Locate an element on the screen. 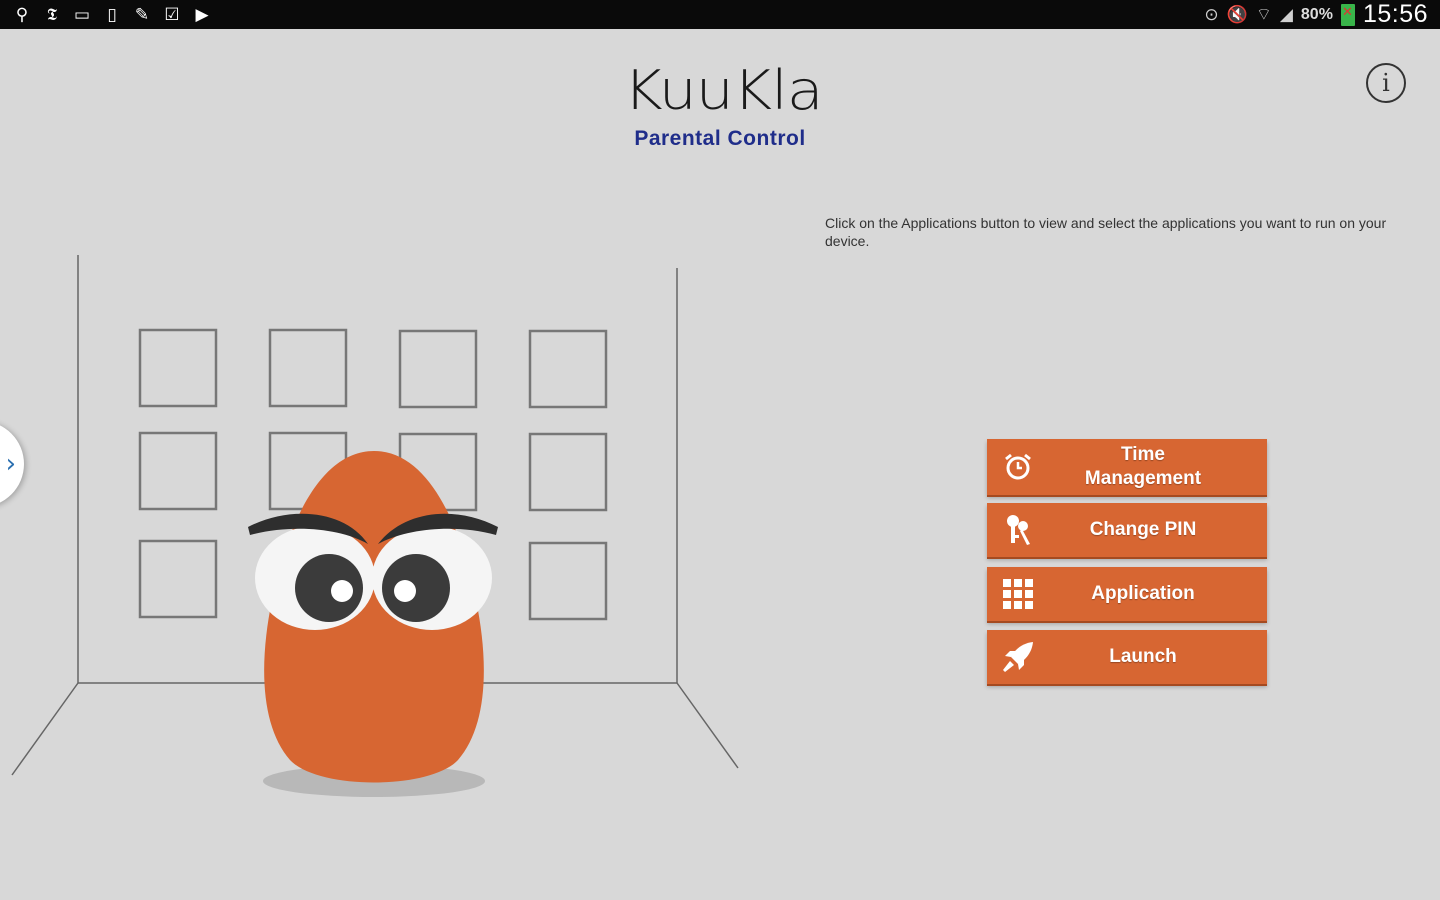 This screenshot has width=1440, height=900. app-logo: KuuKla is located at coordinates (723, 91).